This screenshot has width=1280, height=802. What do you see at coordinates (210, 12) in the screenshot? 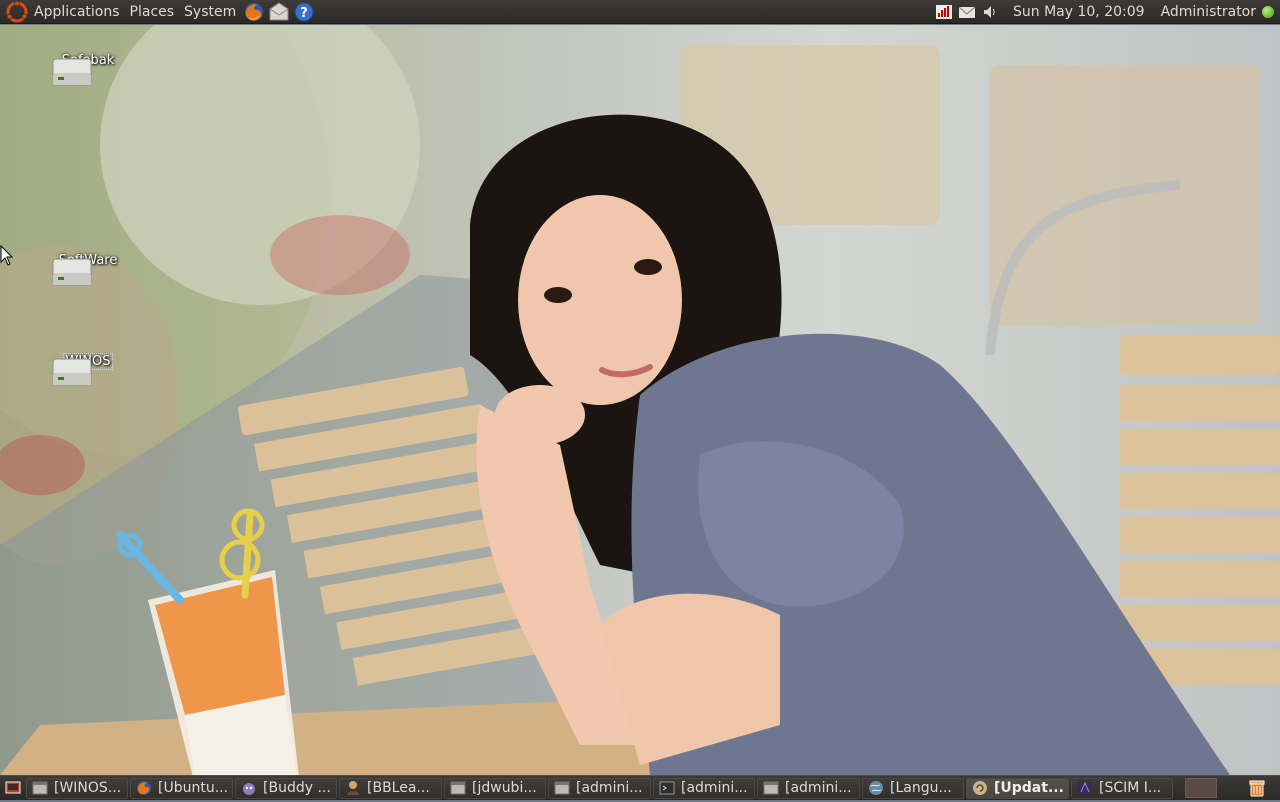
I see `menu-system: System` at bounding box center [210, 12].